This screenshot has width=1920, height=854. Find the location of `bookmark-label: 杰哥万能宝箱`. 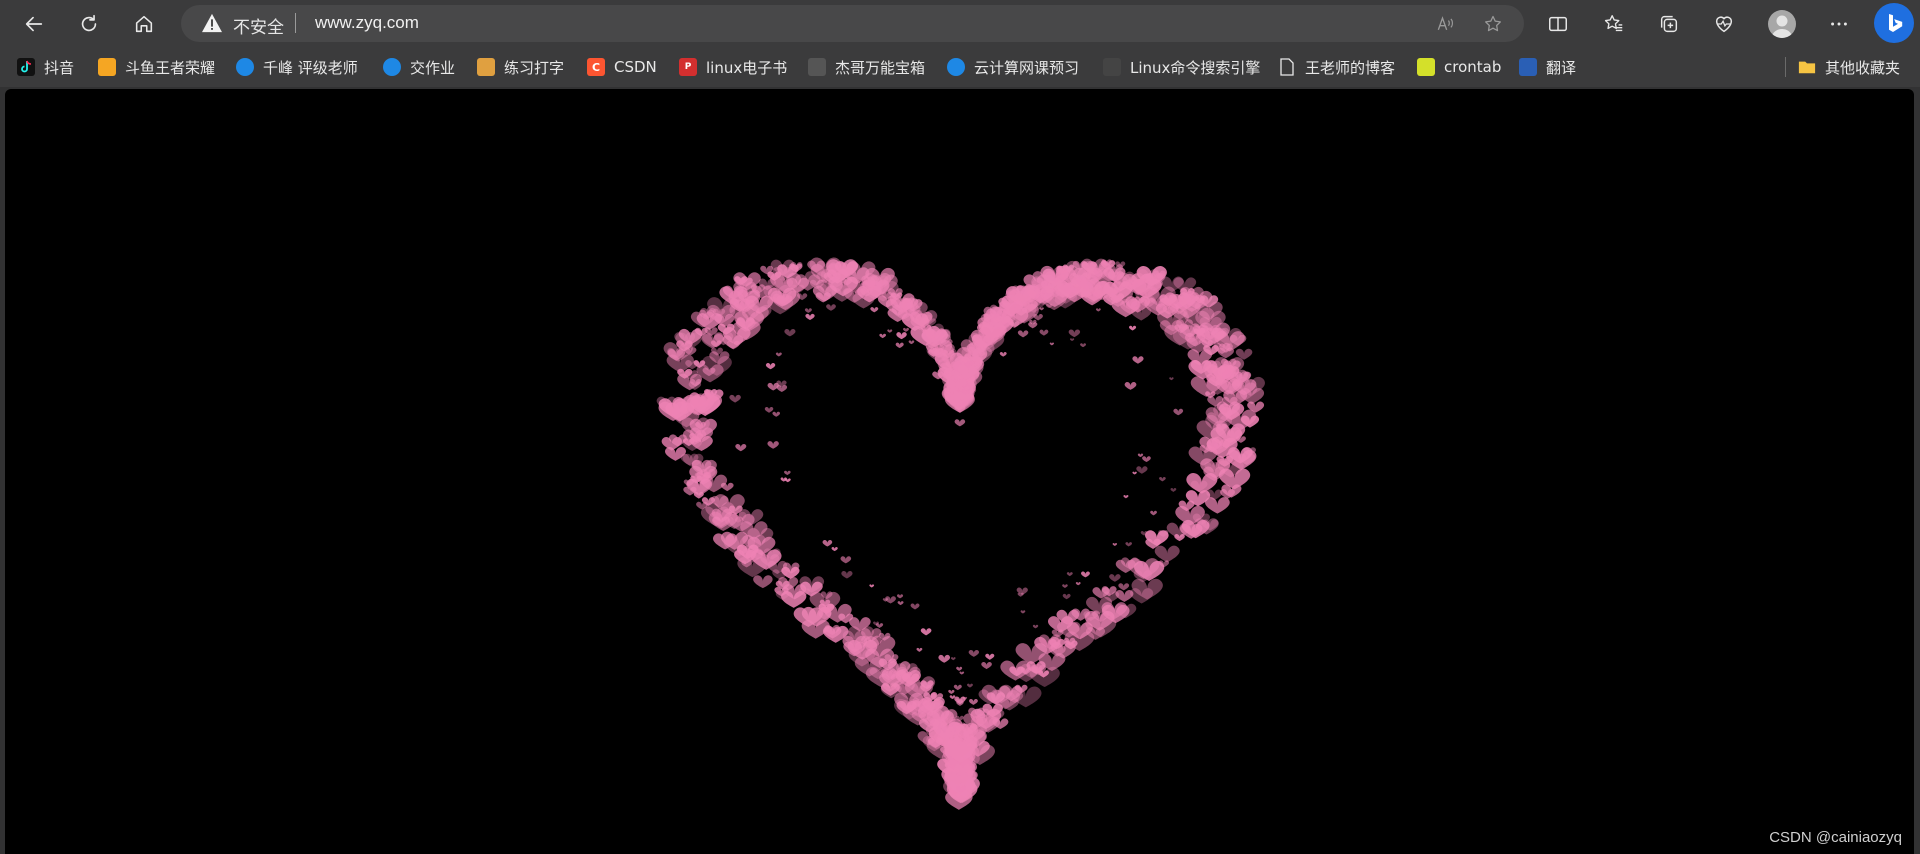

bookmark-label: 杰哥万能宝箱 is located at coordinates (880, 67).